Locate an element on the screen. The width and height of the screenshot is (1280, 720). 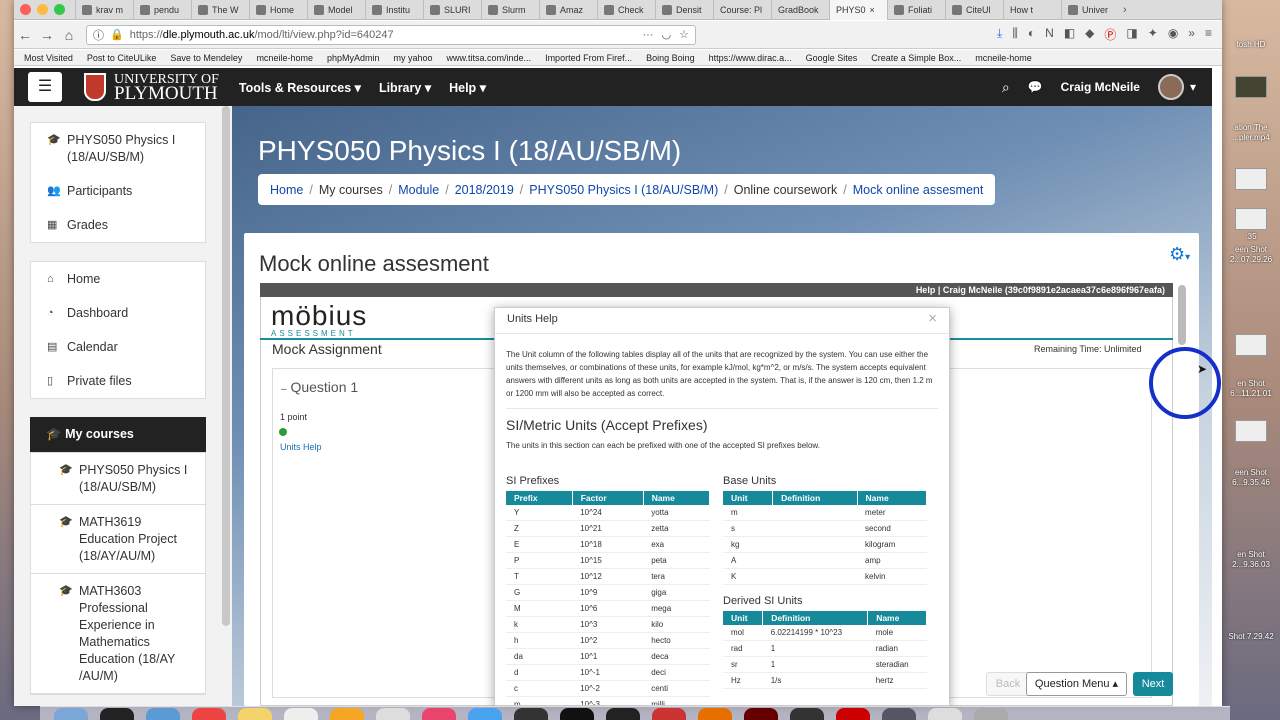
browser-tab: Home is located at coordinates (278, 10).